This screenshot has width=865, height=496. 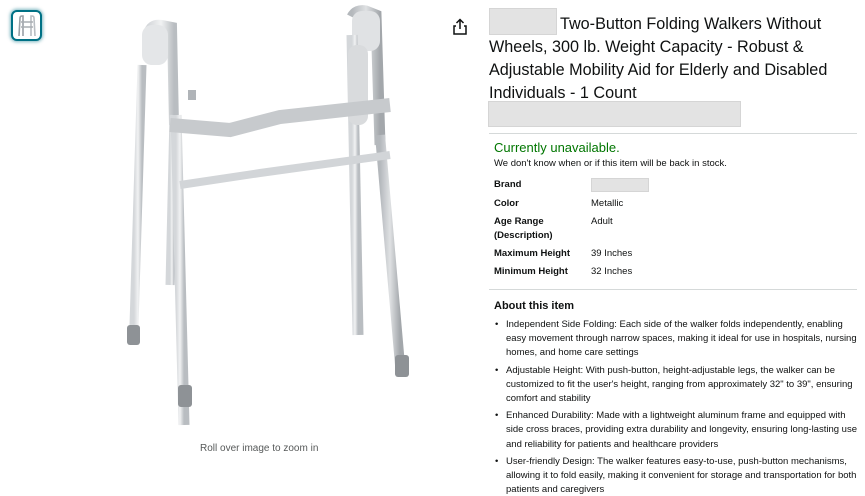 I want to click on spec-key: Maximum Height, so click(x=532, y=253).